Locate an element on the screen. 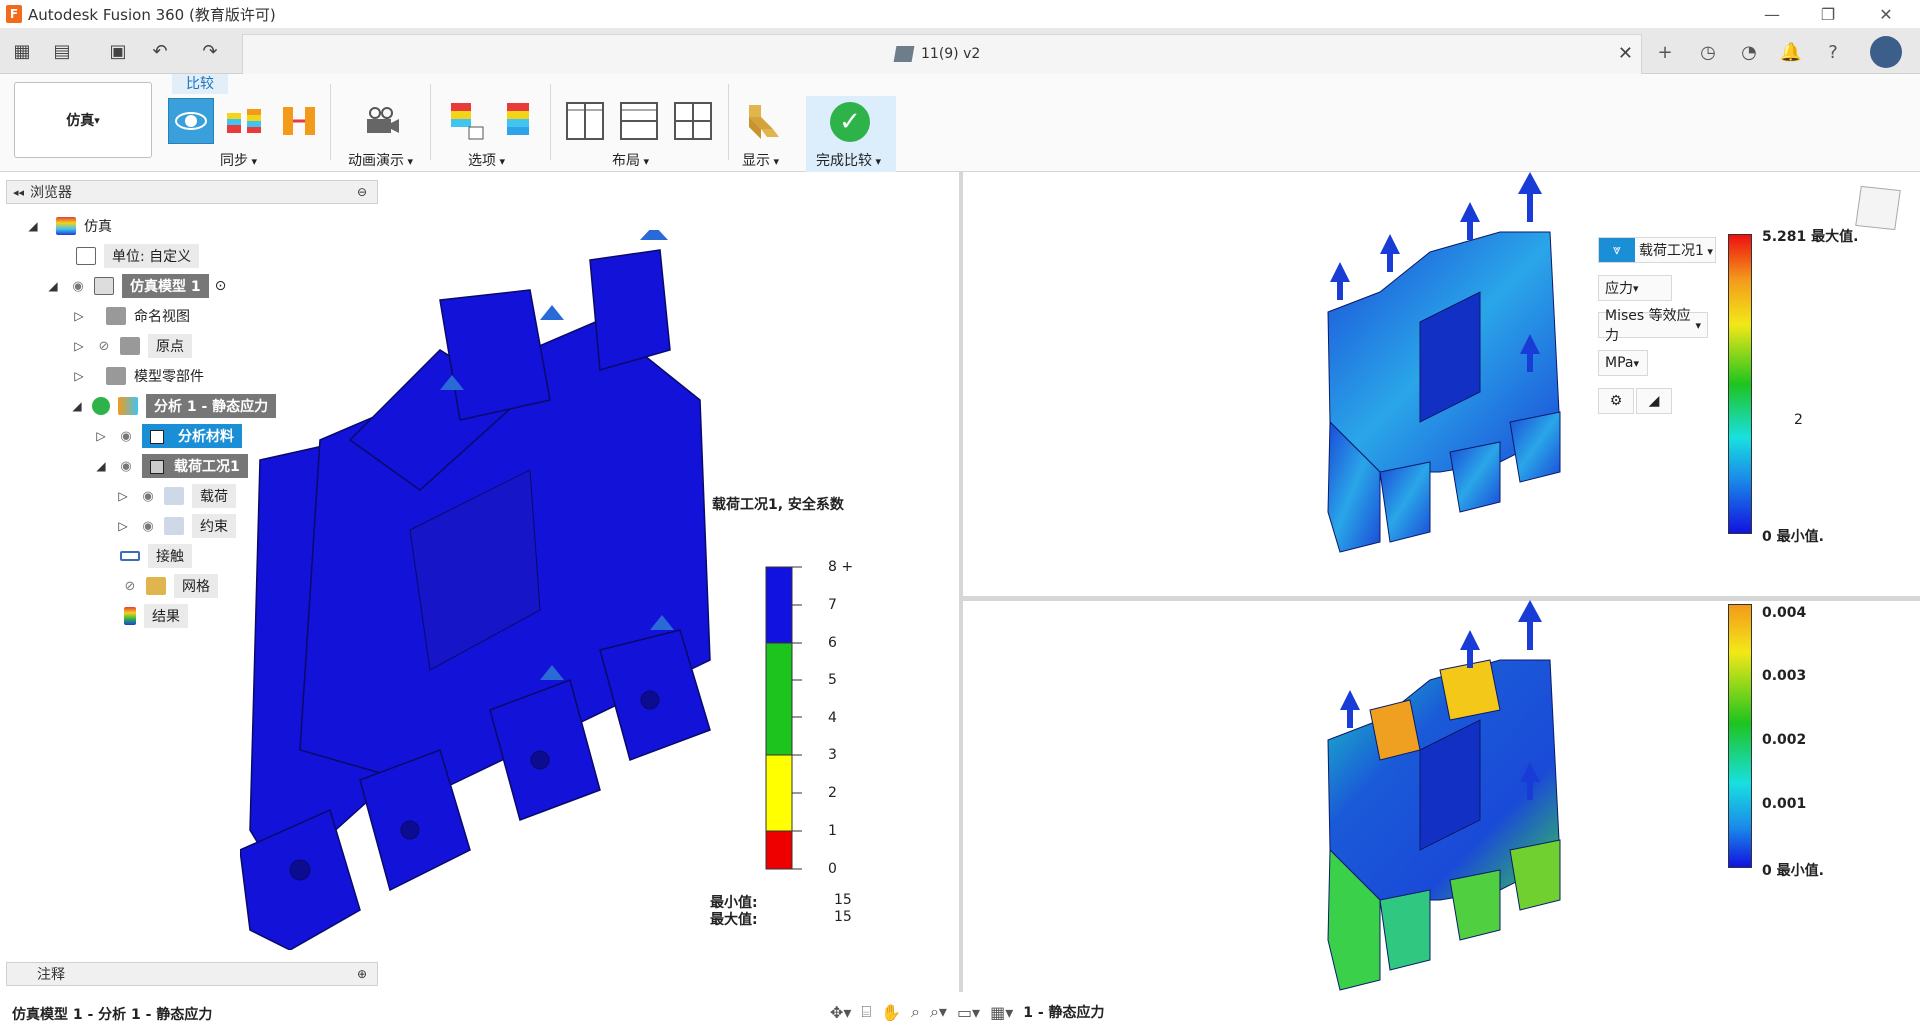  tree-item-named-views: ▷ 命名视图 is located at coordinates (131, 316).